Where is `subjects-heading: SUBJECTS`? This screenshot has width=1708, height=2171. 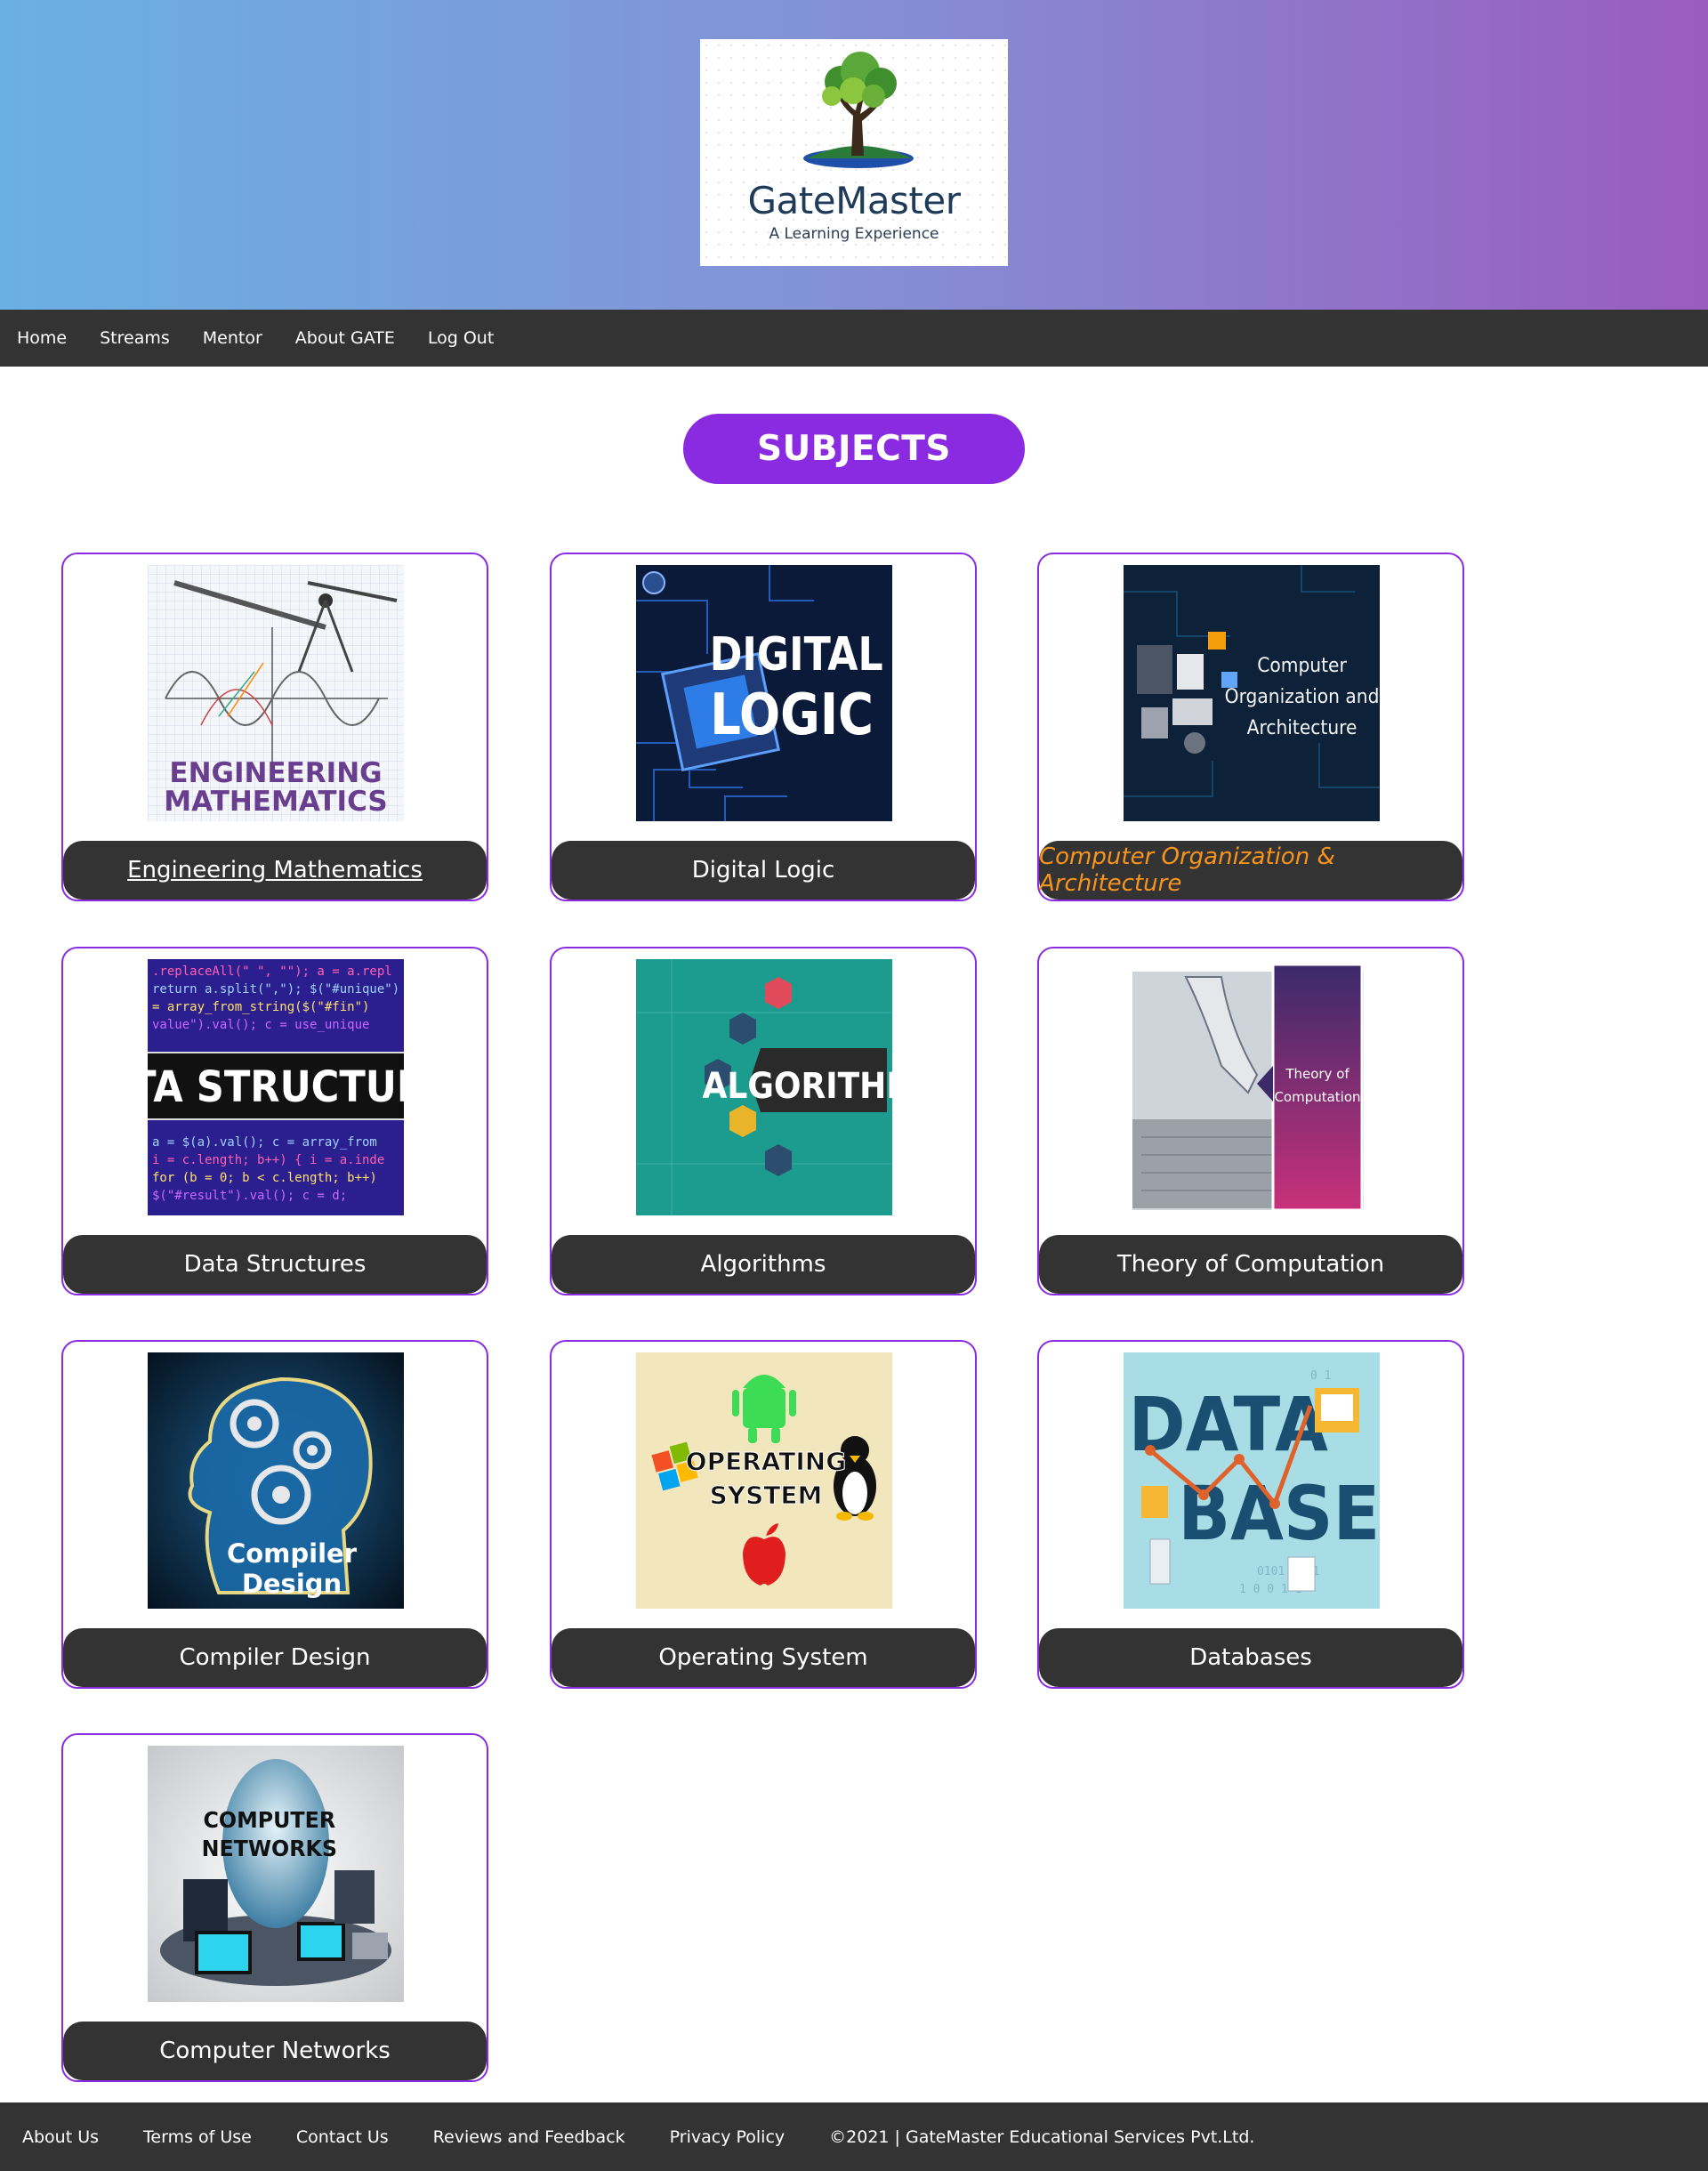
subjects-heading: SUBJECTS is located at coordinates (854, 449).